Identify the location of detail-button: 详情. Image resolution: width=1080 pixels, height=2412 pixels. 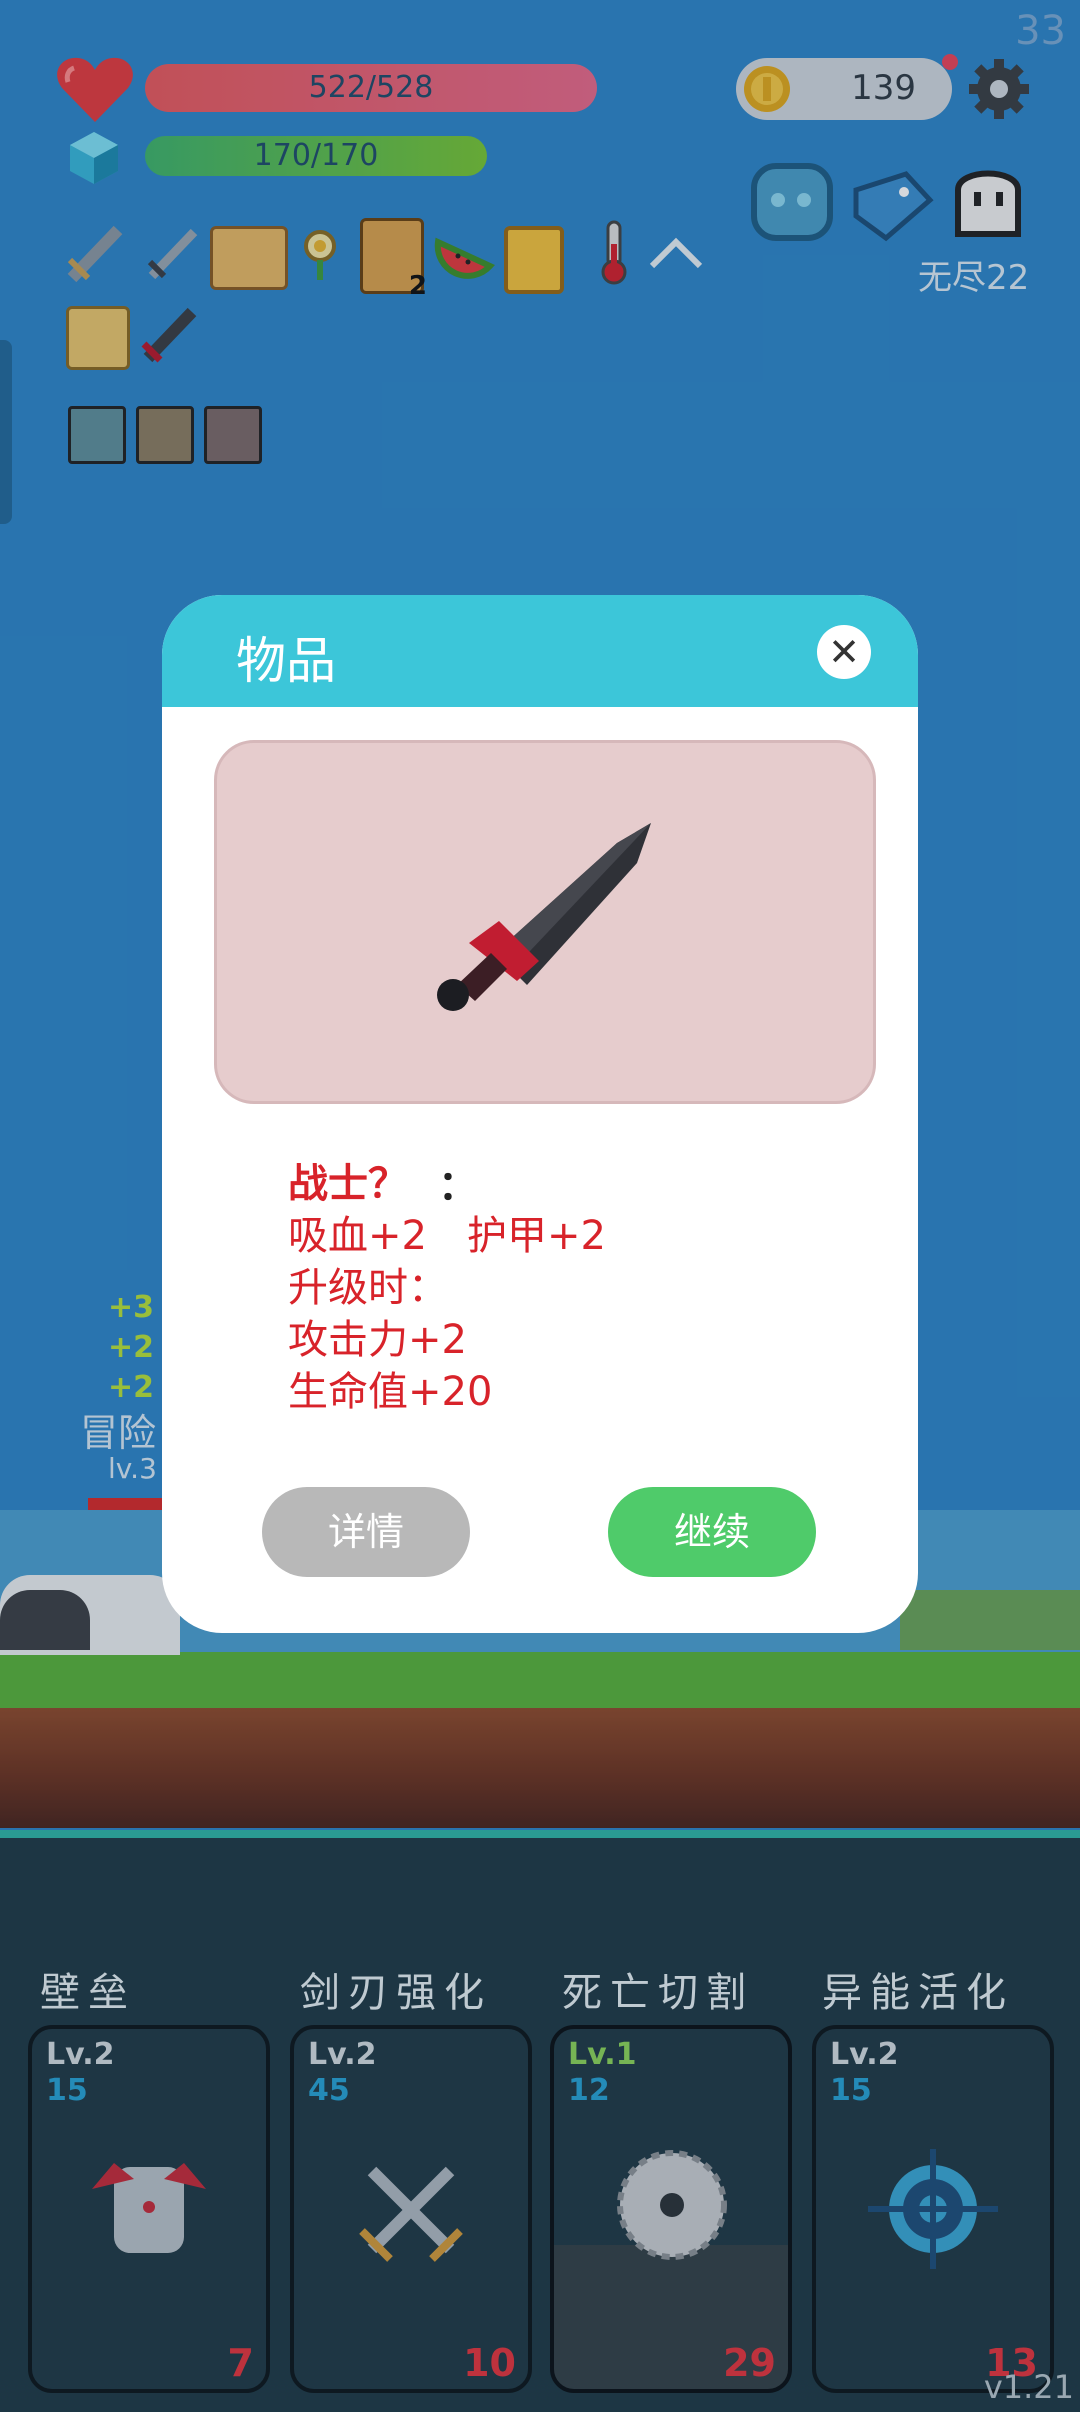
(366, 1532).